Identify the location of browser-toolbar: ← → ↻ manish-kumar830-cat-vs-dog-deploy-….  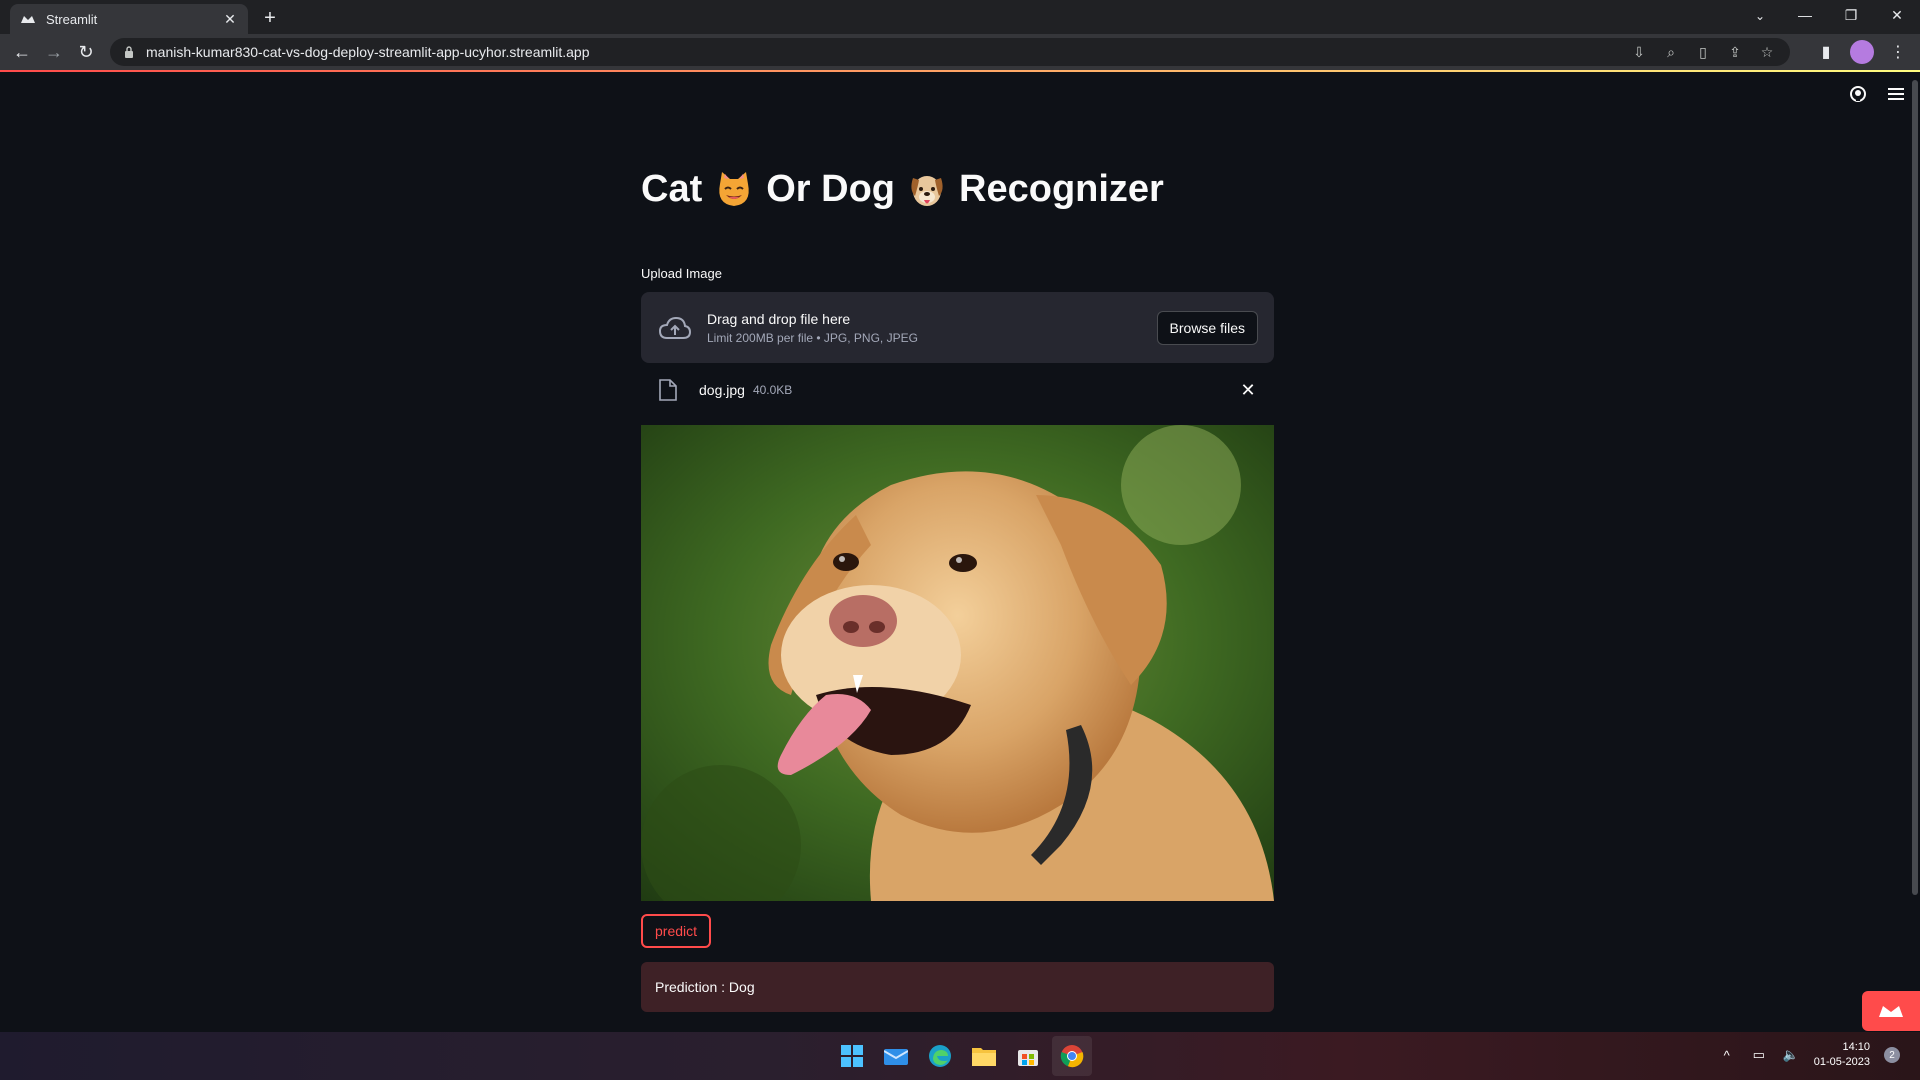
(960, 52).